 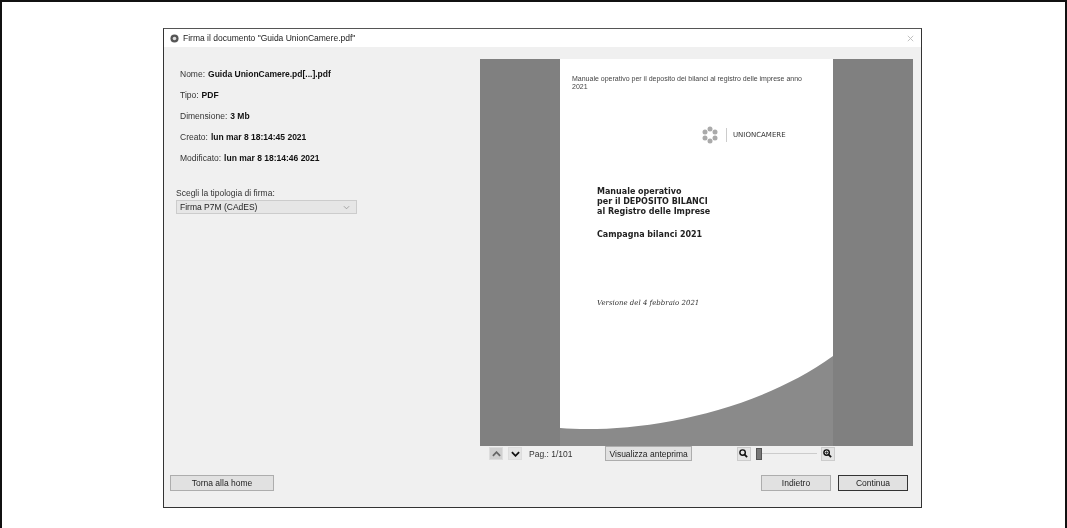 I want to click on field-label: Dimensione:, so click(x=204, y=116).